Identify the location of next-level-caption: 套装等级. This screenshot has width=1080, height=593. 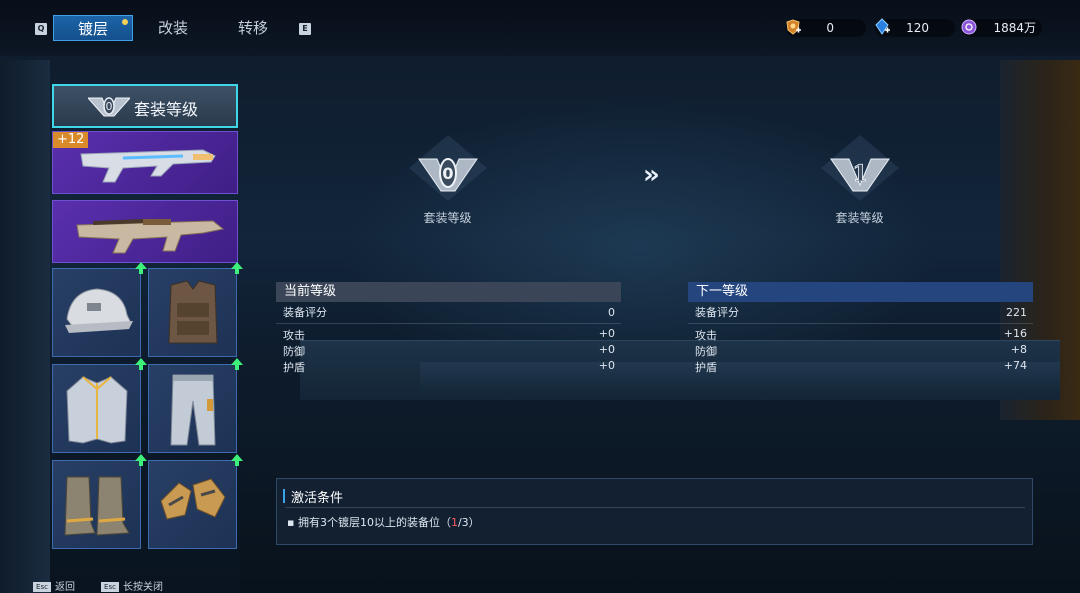
(859, 218).